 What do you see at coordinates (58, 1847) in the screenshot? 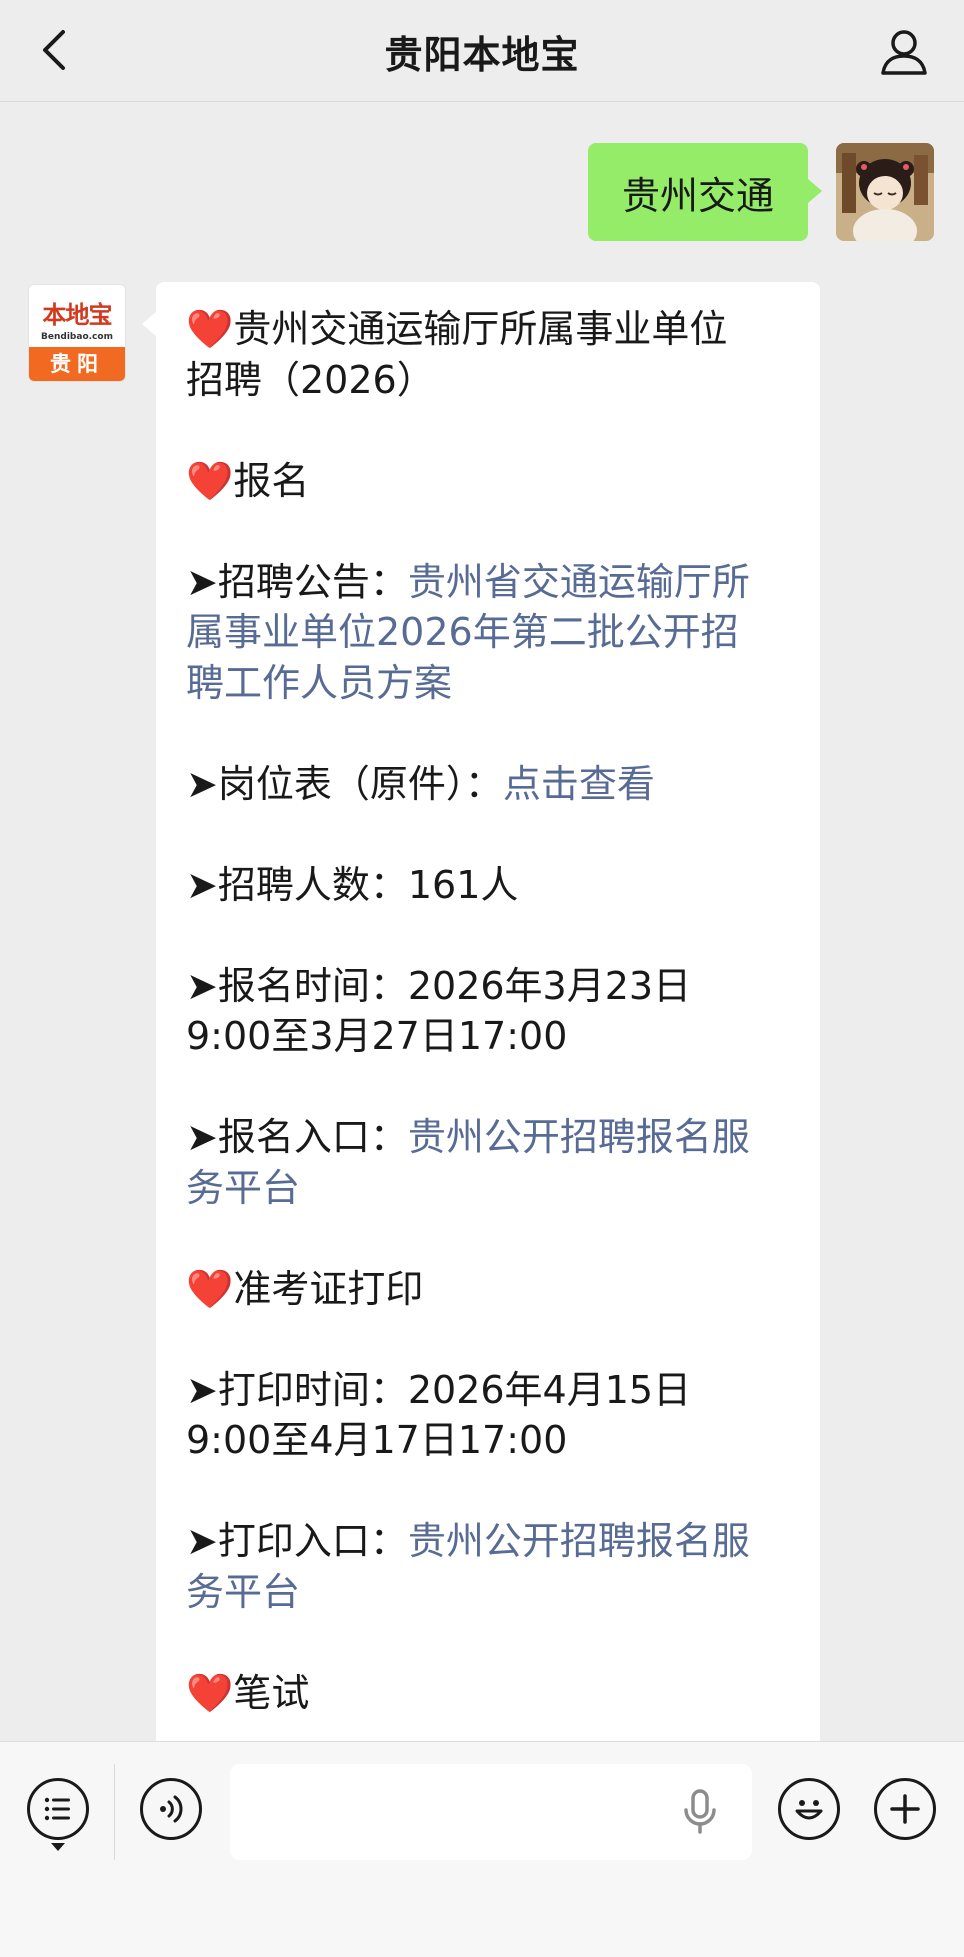
I see `menu-caret-icon` at bounding box center [58, 1847].